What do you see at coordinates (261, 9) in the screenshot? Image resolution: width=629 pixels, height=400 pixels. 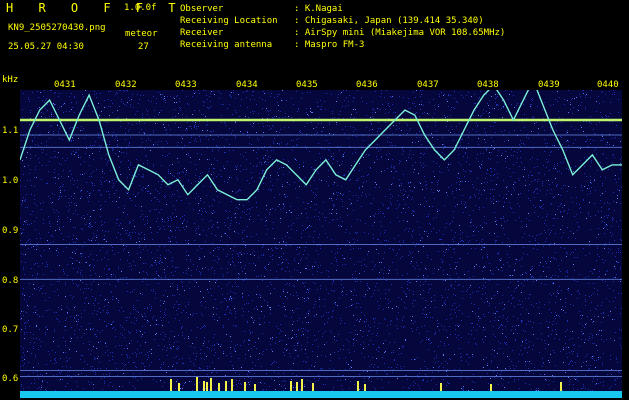 I see `info-observer: Observer: K.Nagai` at bounding box center [261, 9].